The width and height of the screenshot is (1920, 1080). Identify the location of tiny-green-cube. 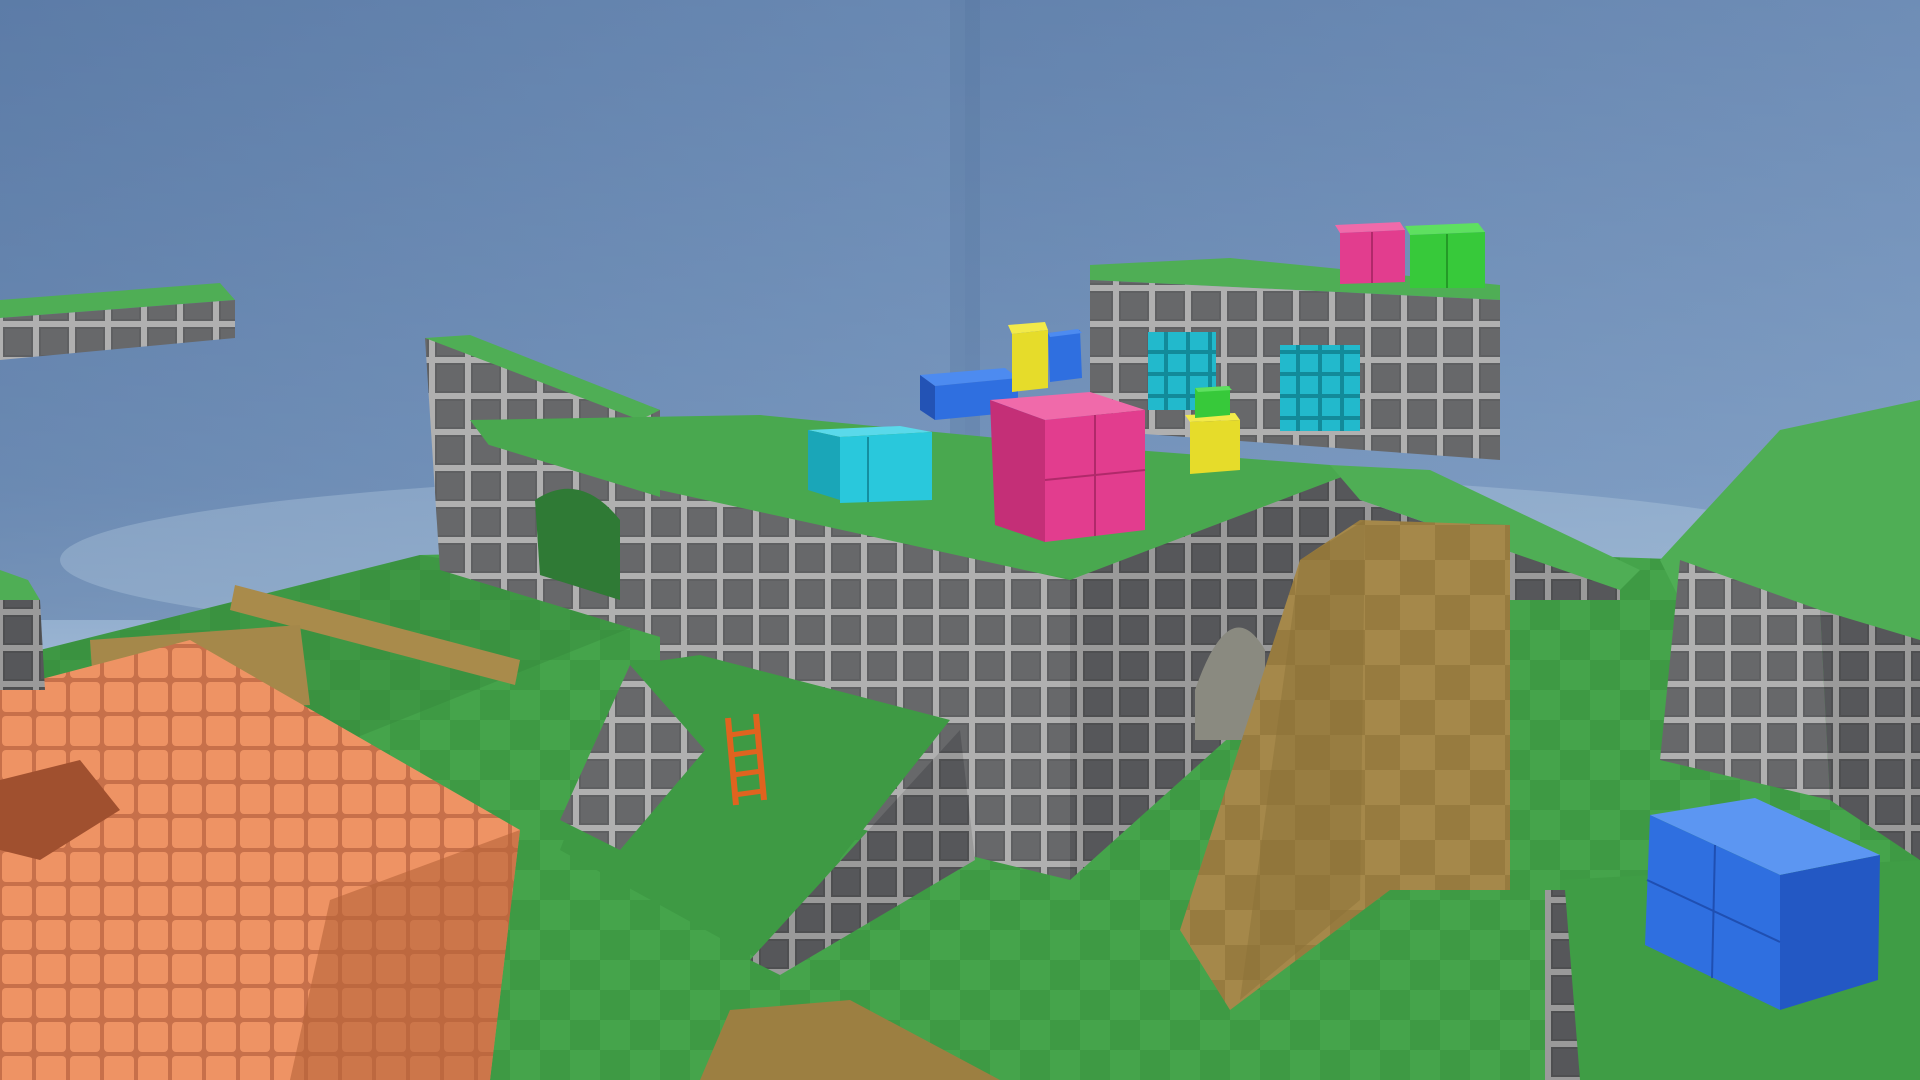
(1213, 402).